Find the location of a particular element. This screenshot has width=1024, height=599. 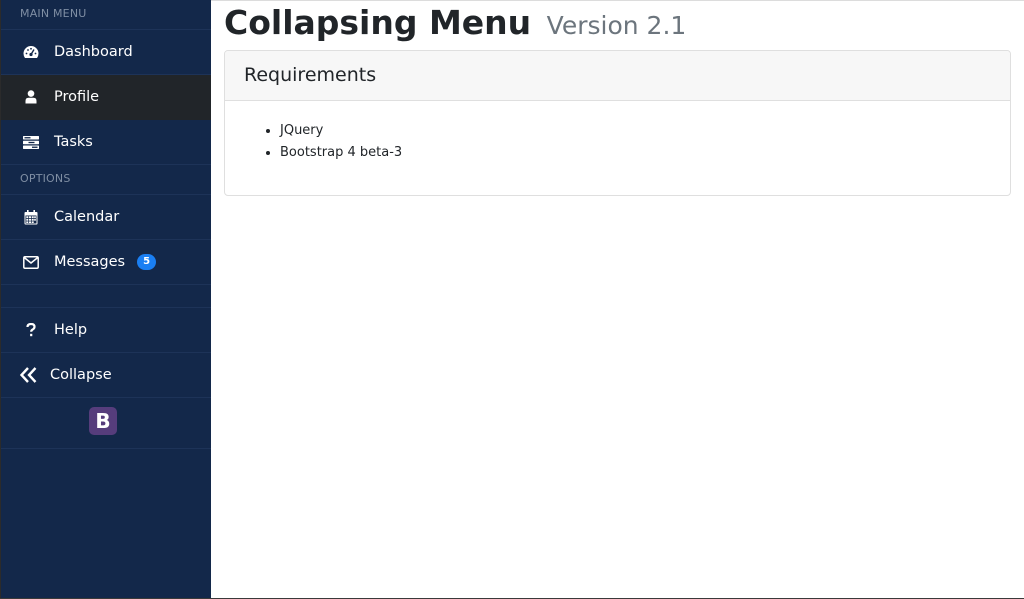

envelope-icon is located at coordinates (31, 262).